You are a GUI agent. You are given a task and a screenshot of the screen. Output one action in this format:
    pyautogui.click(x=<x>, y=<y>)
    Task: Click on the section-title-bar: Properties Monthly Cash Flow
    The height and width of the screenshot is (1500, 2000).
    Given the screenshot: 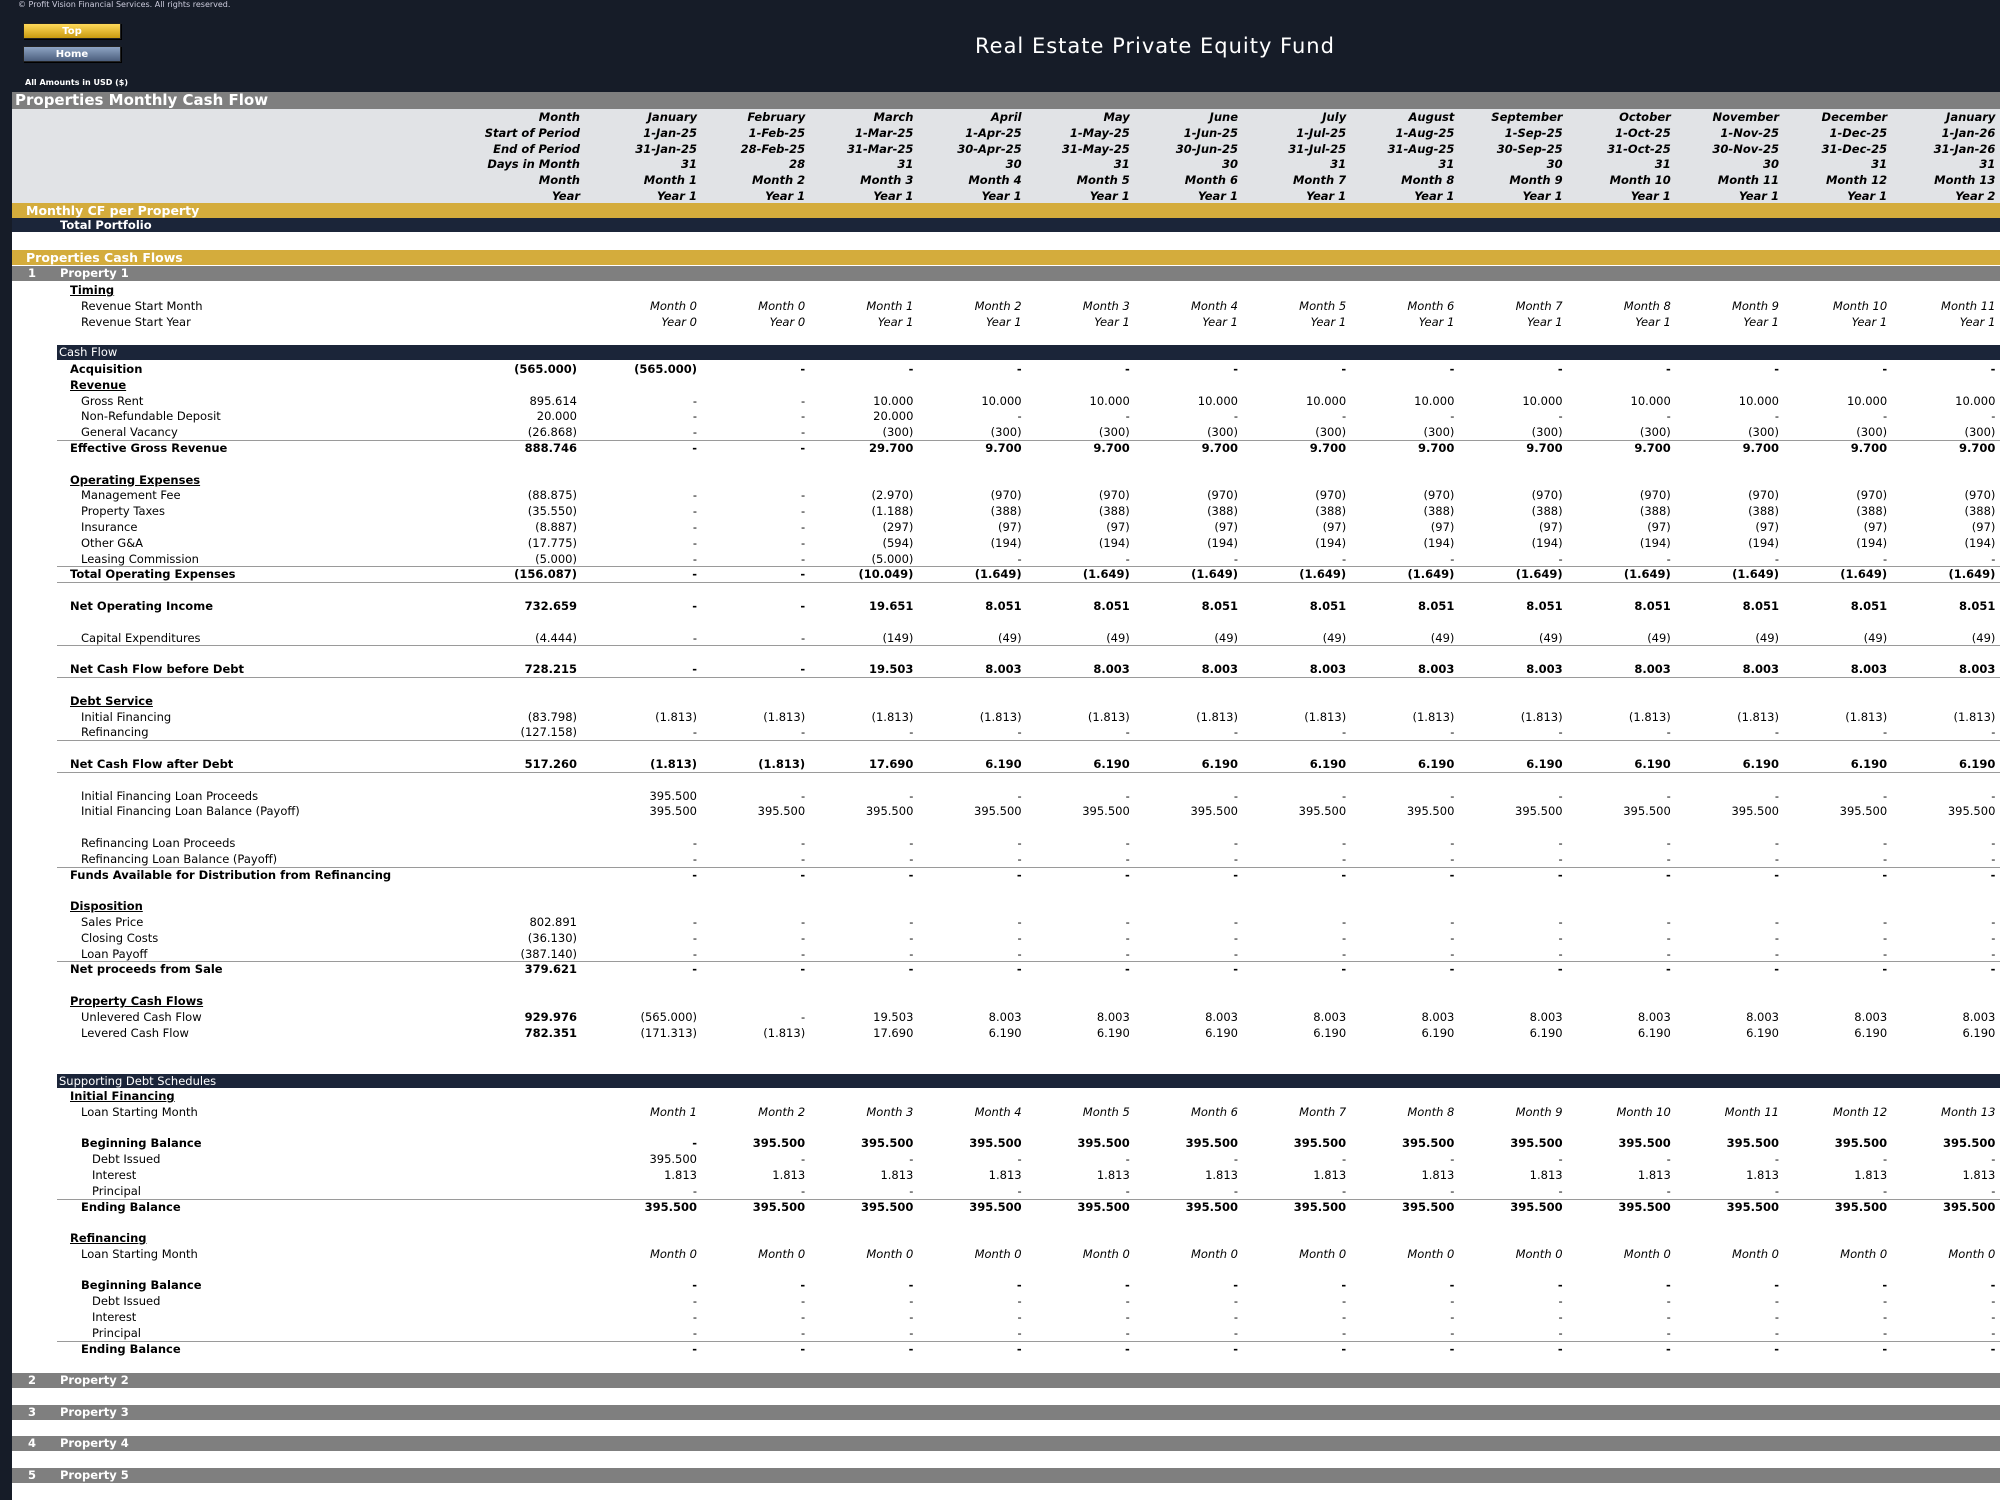 What is the action you would take?
    pyautogui.click(x=1006, y=100)
    